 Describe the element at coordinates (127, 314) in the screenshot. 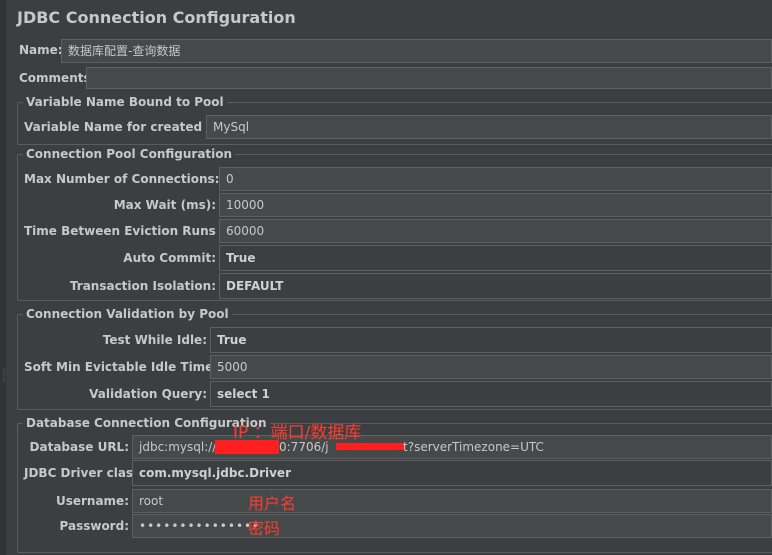

I see `validation-group-legend: Connection Validation by Pool` at that location.